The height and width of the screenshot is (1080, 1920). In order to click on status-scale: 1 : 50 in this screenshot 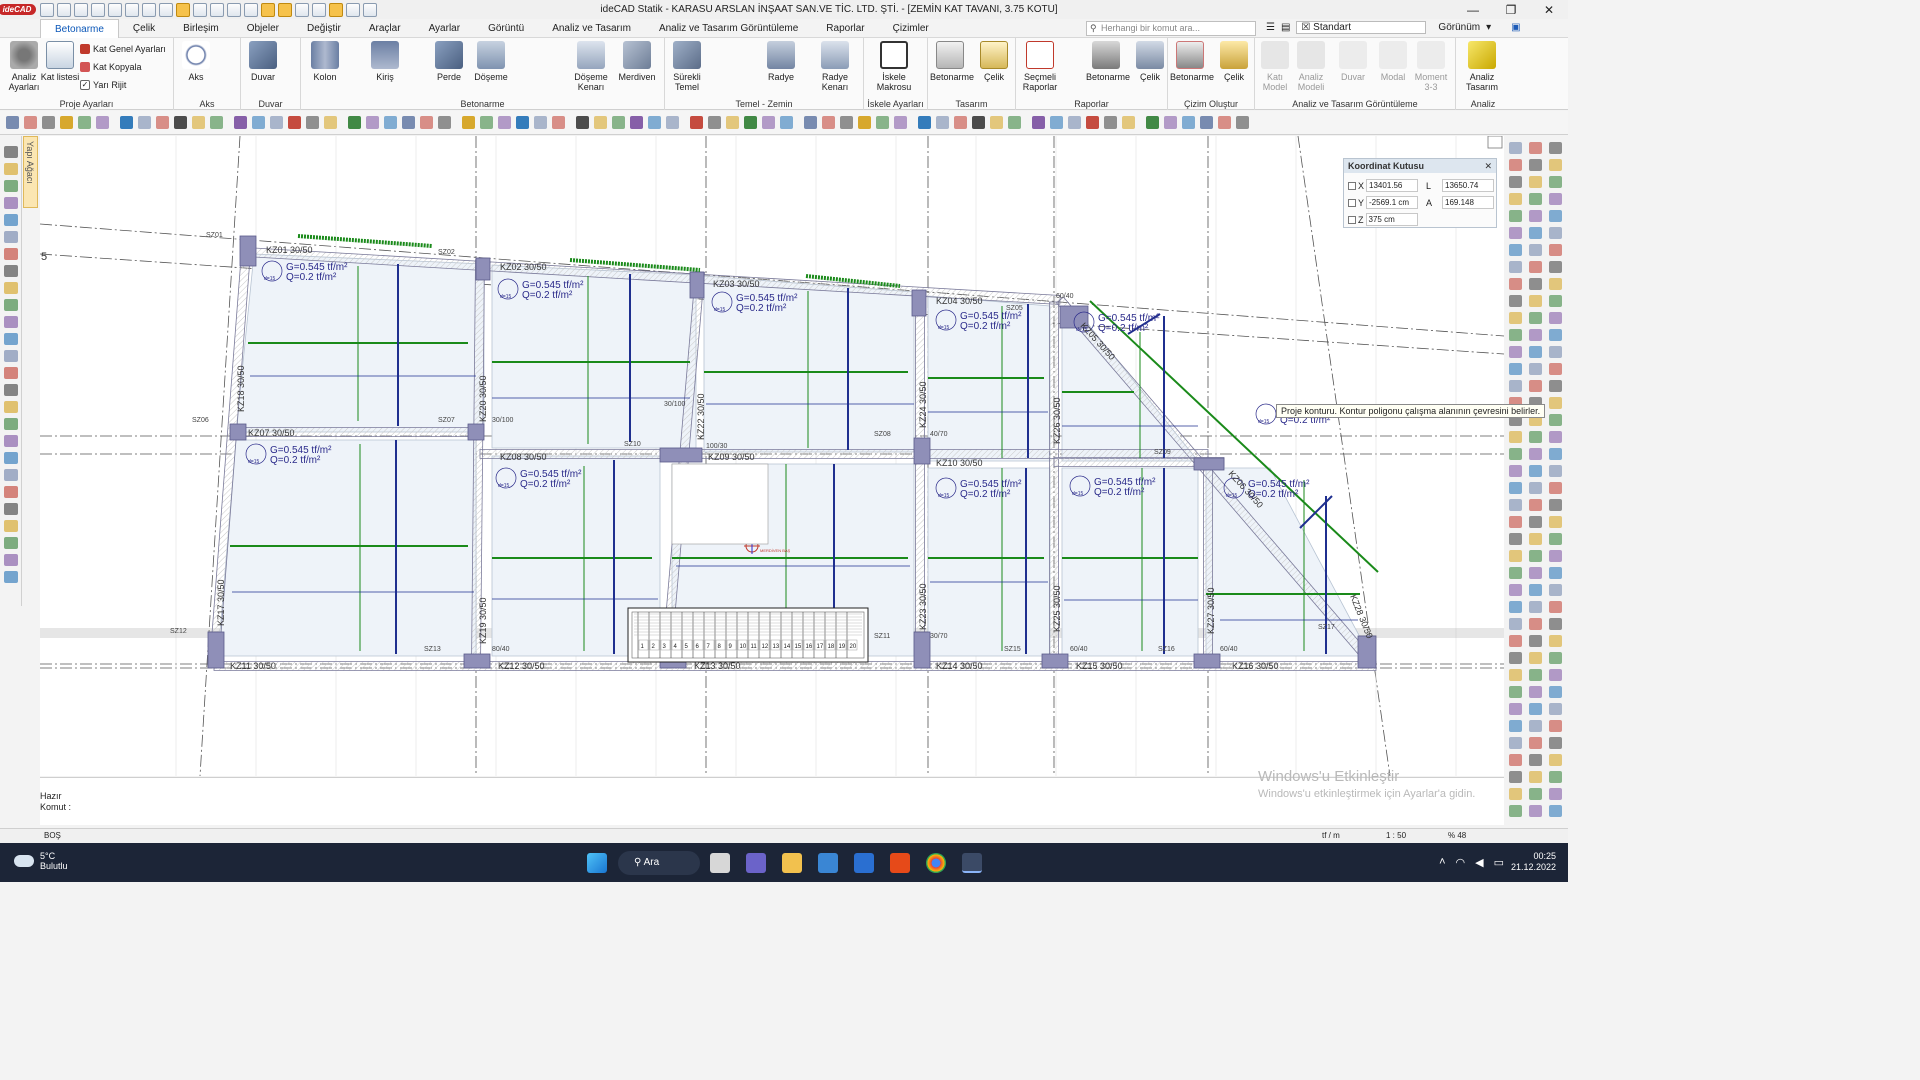, I will do `click(1396, 835)`.